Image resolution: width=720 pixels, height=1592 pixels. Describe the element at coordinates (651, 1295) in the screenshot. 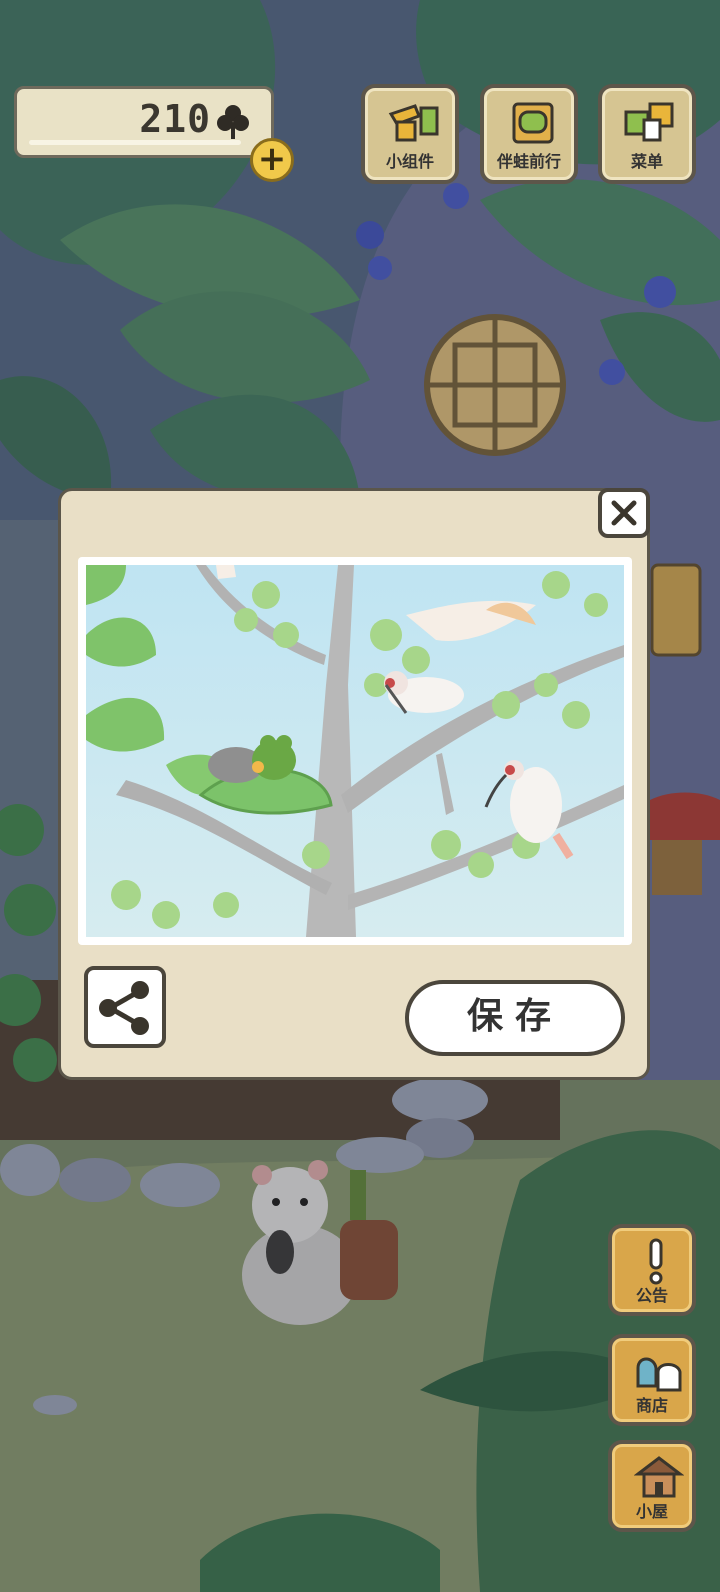

I see `notice-label: 公告` at that location.